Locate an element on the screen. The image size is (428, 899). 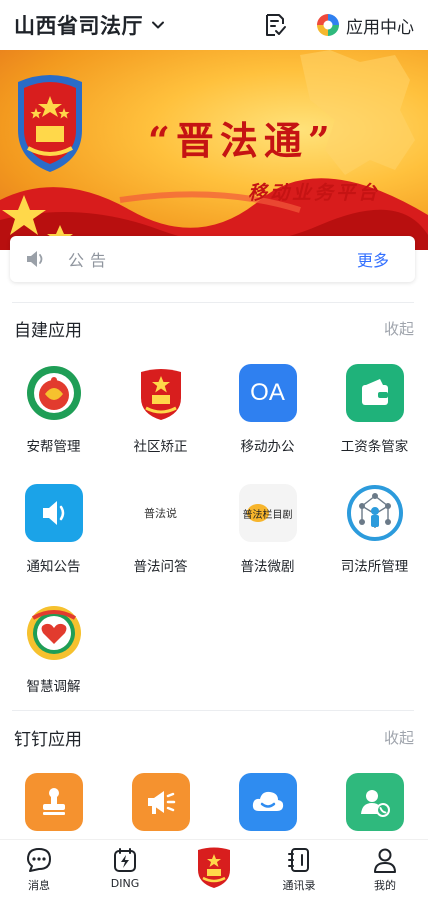
pufa-drama-logo-icon: 普法栏目剧 is located at coordinates (267, 513).